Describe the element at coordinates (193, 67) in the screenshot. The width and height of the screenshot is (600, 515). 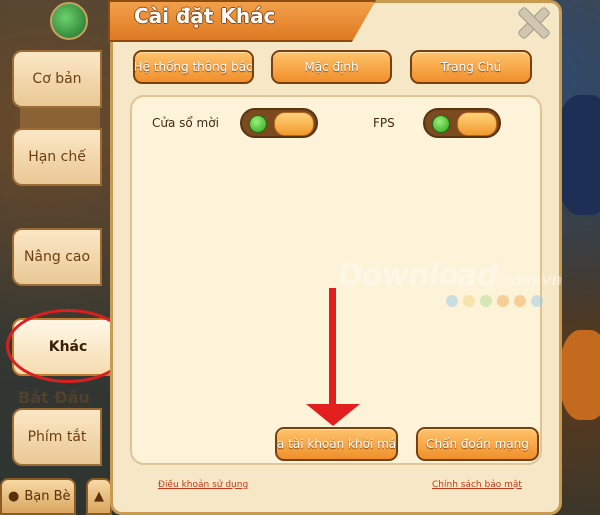
I see `notification-system-button: Hệ thống thông báo` at that location.